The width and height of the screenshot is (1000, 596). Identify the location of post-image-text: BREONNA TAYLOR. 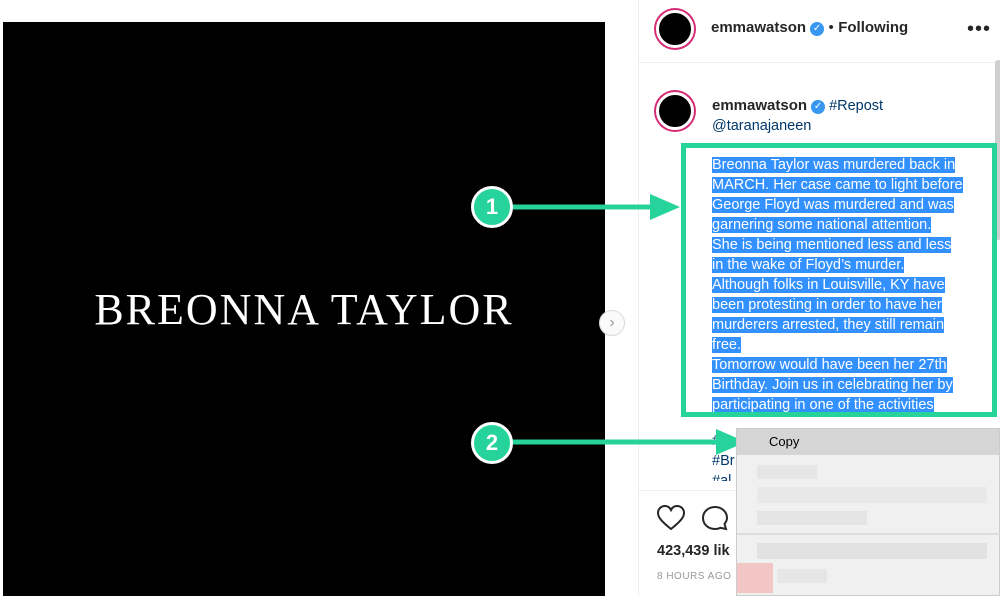
(304, 309).